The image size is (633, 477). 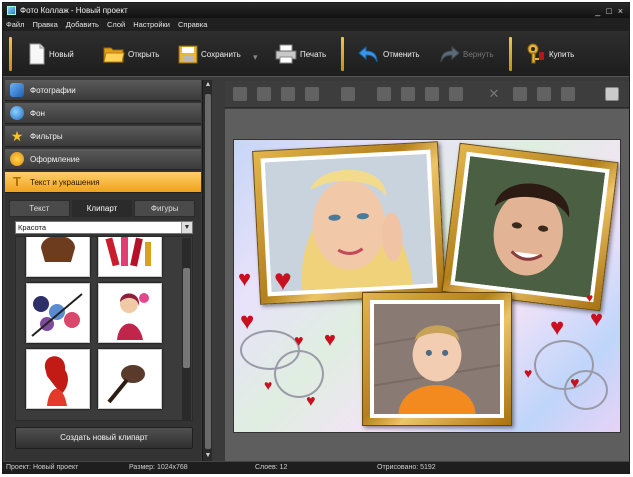 I want to click on category-decoration: Оформление, so click(x=103, y=159).